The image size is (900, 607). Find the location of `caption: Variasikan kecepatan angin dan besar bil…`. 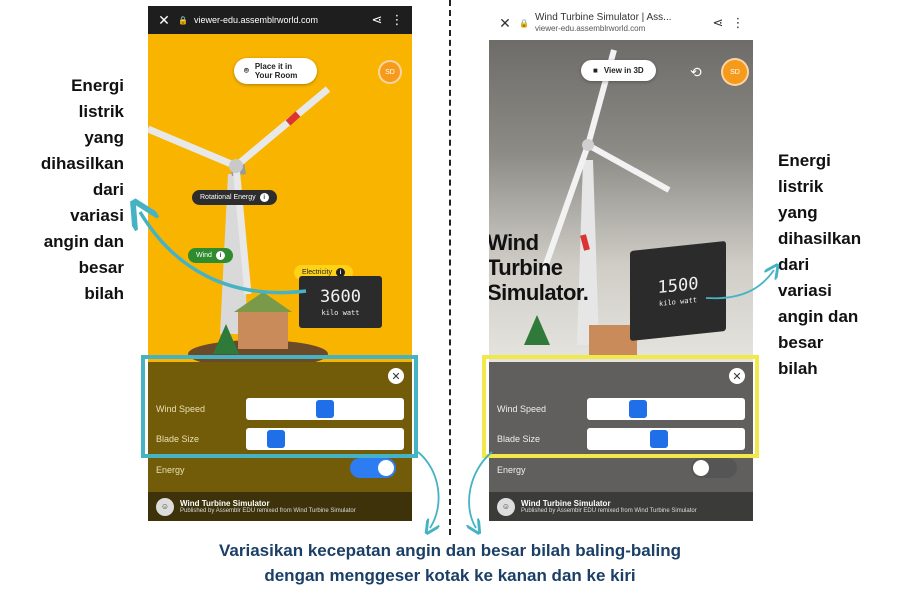

caption: Variasikan kecepatan angin dan besar bil… is located at coordinates (450, 563).